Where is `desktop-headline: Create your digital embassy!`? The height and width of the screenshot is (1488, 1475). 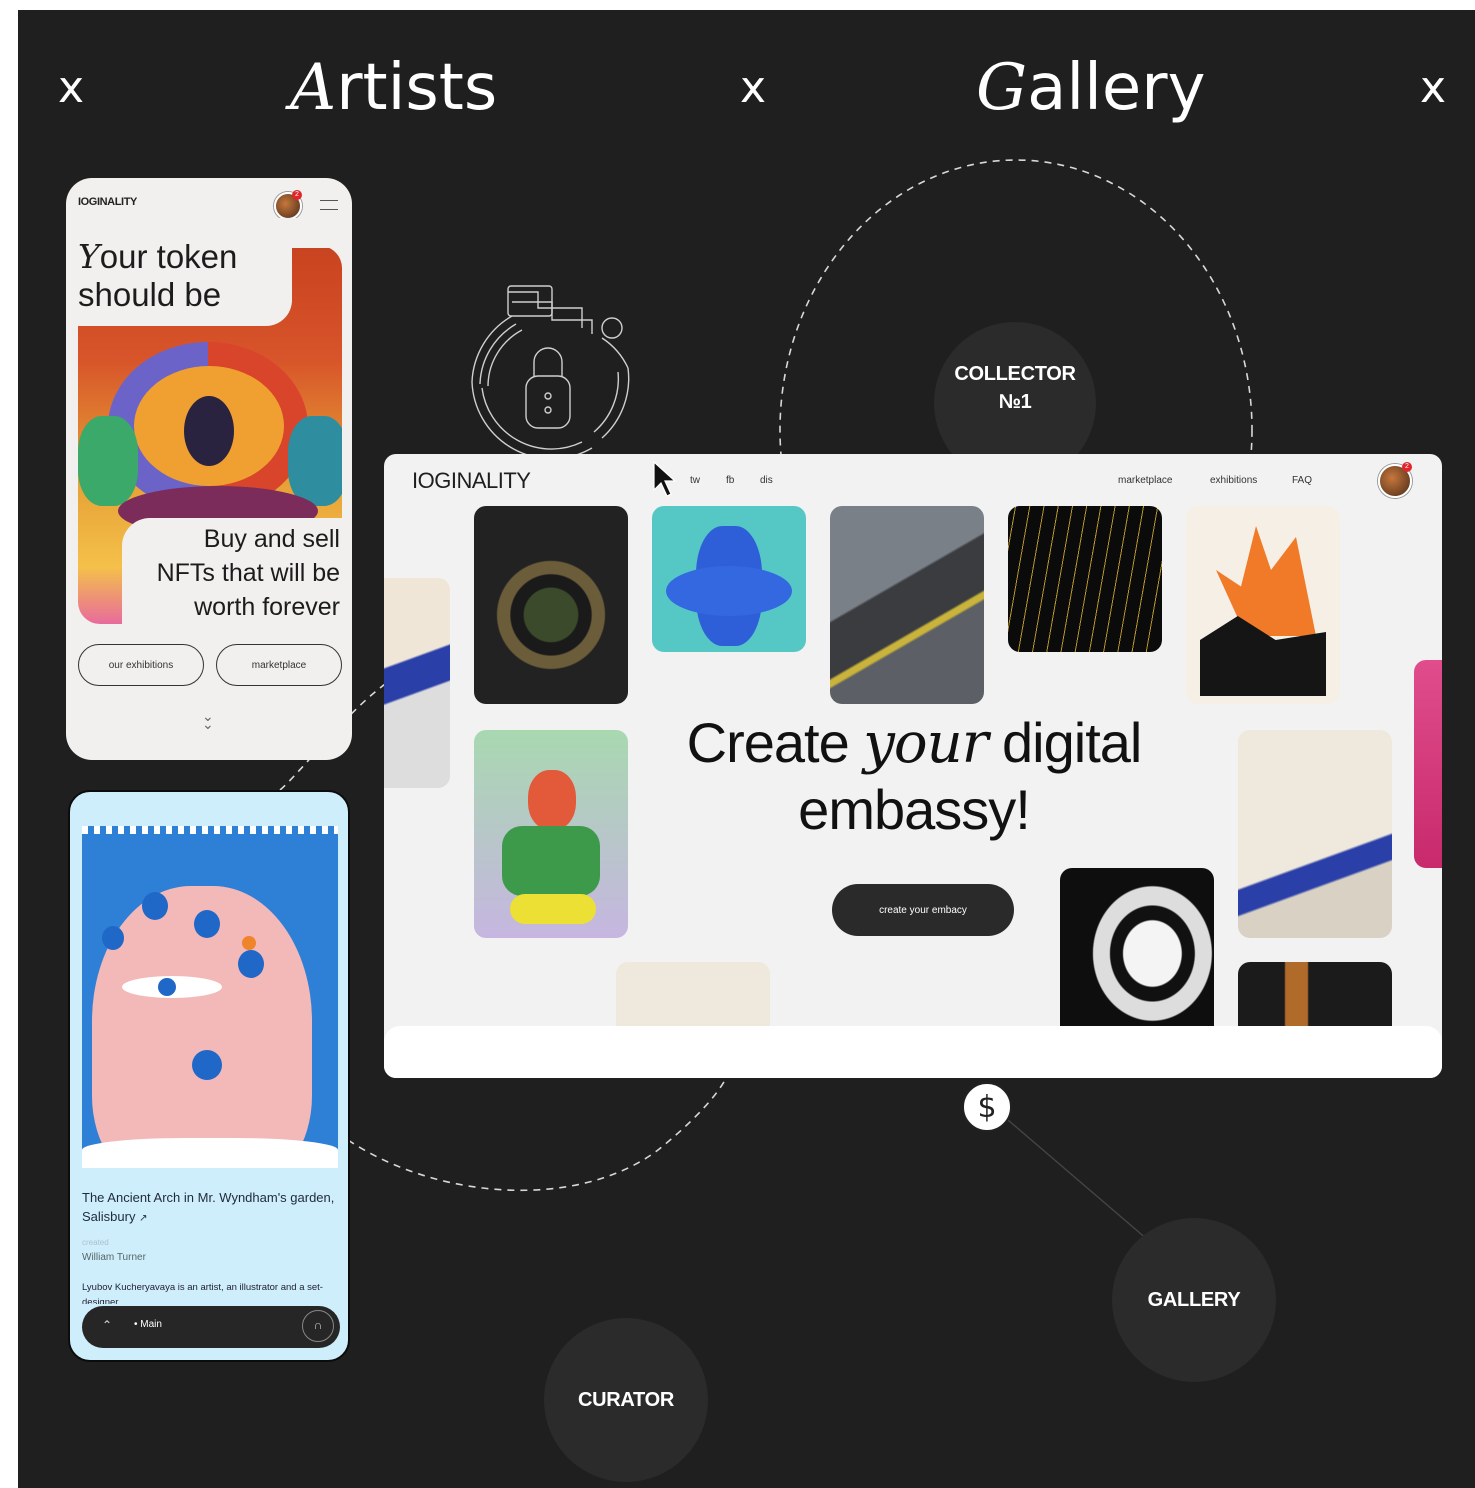 desktop-headline: Create your digital embassy! is located at coordinates (914, 776).